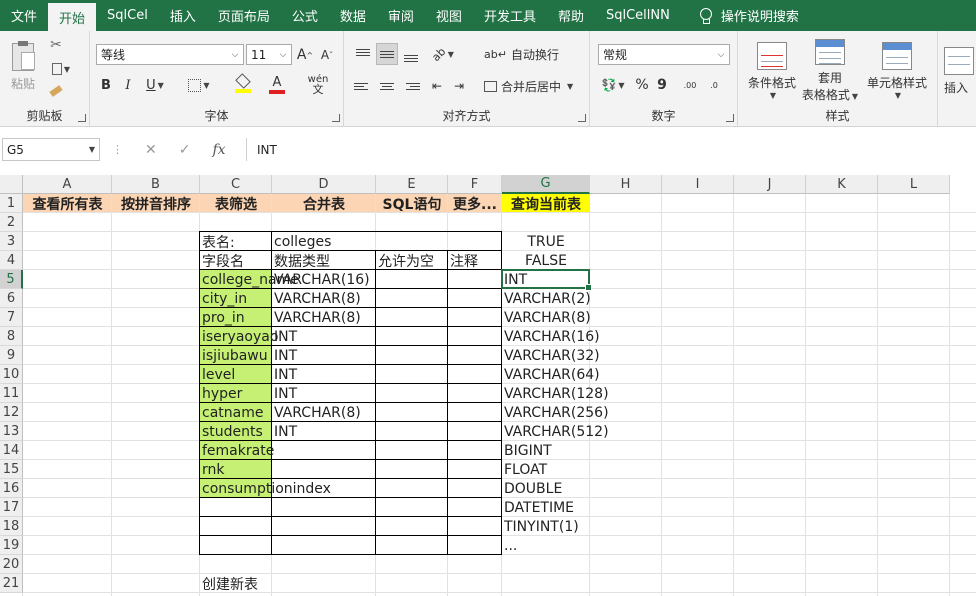  I want to click on header-button-2: 表筛选, so click(236, 203).